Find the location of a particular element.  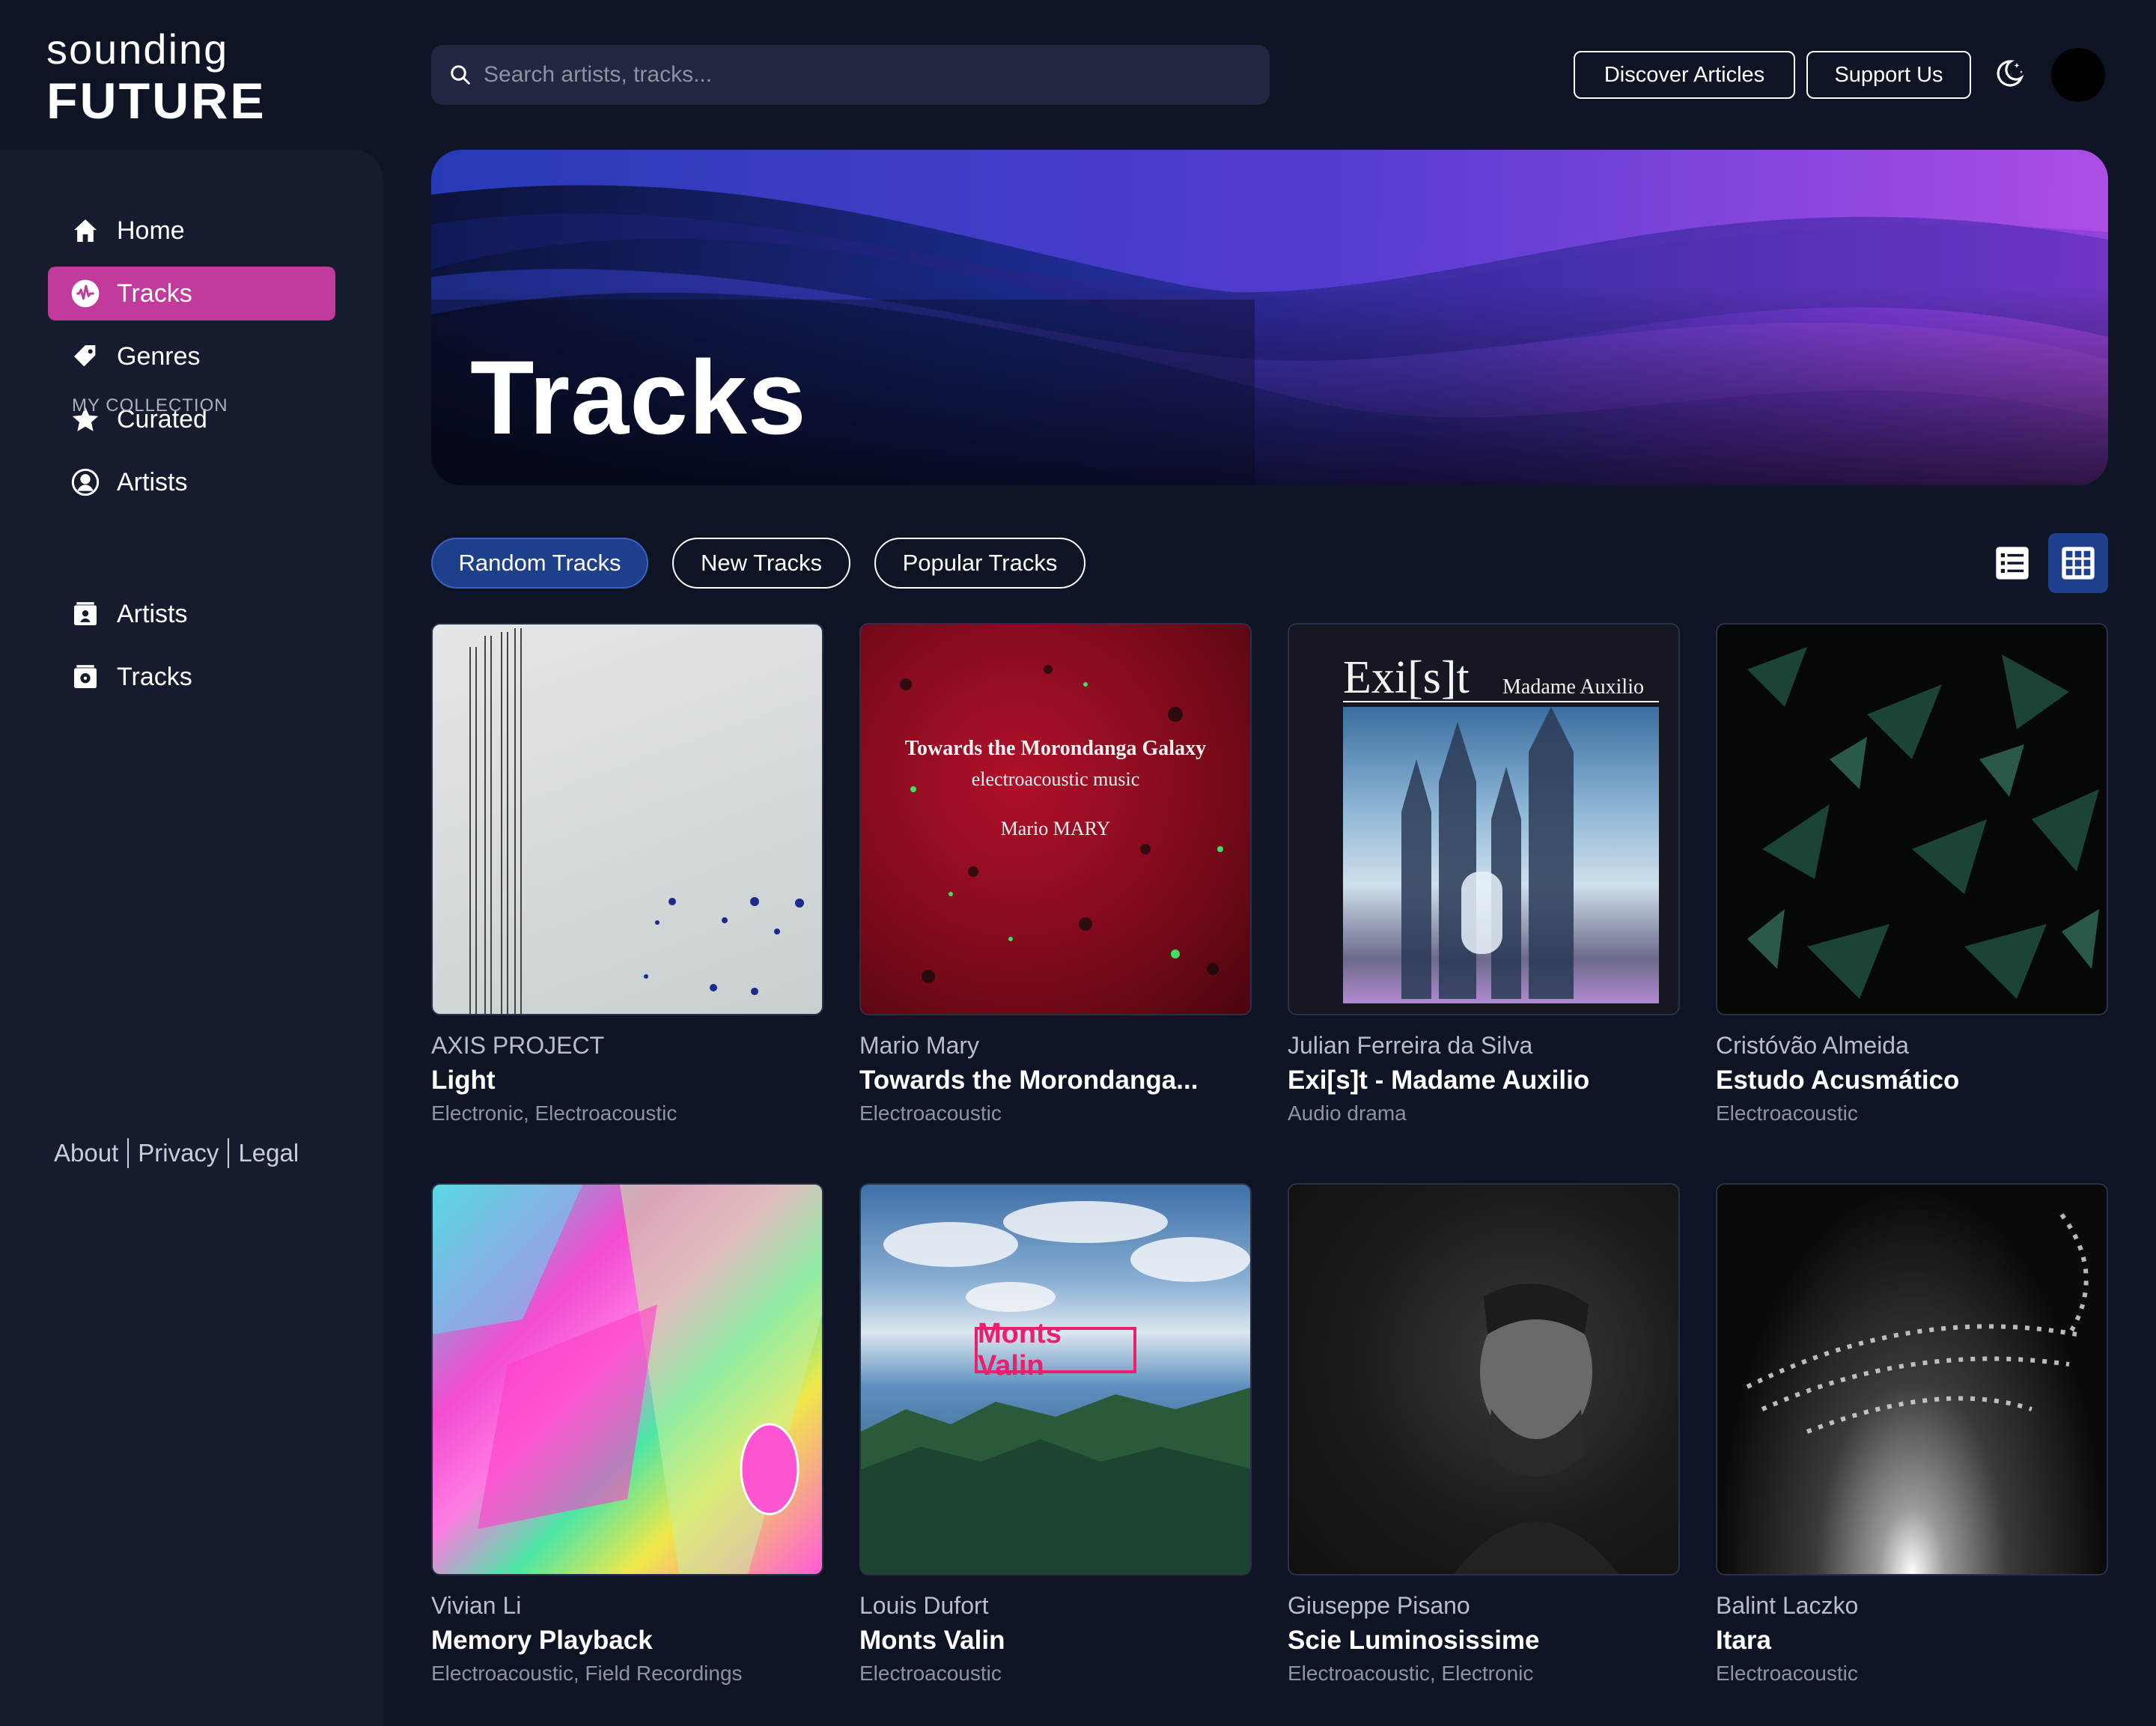

page-title: Tracks is located at coordinates (638, 397).